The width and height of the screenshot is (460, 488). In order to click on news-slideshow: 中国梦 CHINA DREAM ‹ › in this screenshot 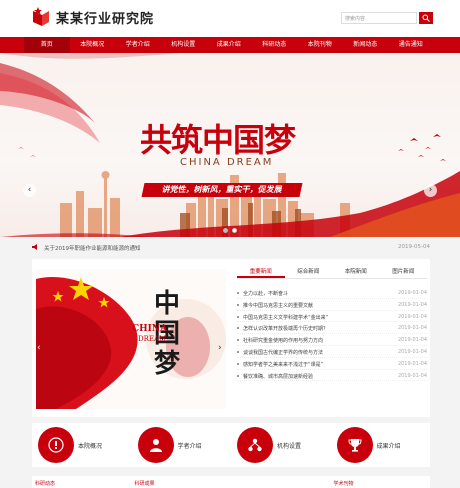, I will do `click(131, 339)`.